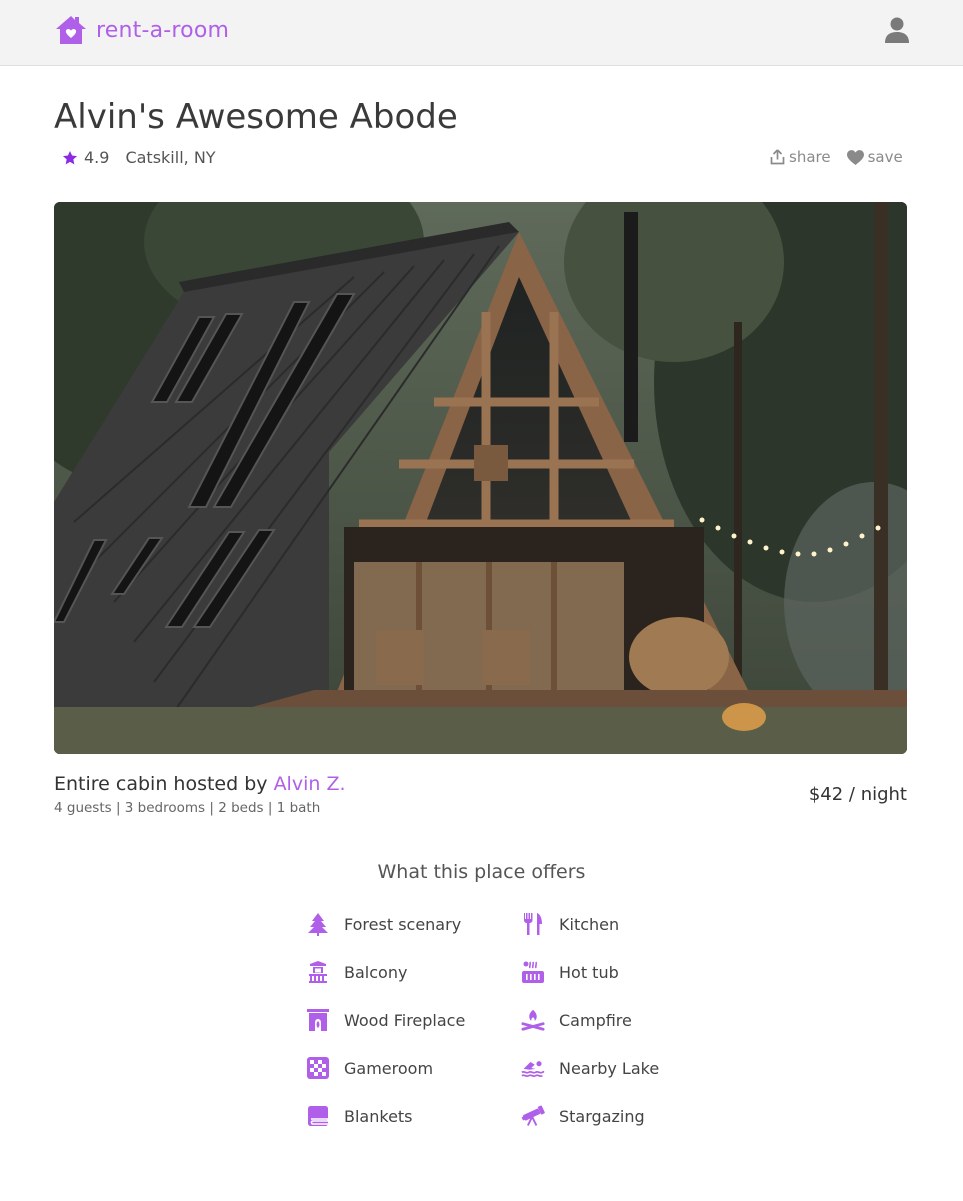 The width and height of the screenshot is (963, 1201). I want to click on swimmer-icon, so click(533, 1068).